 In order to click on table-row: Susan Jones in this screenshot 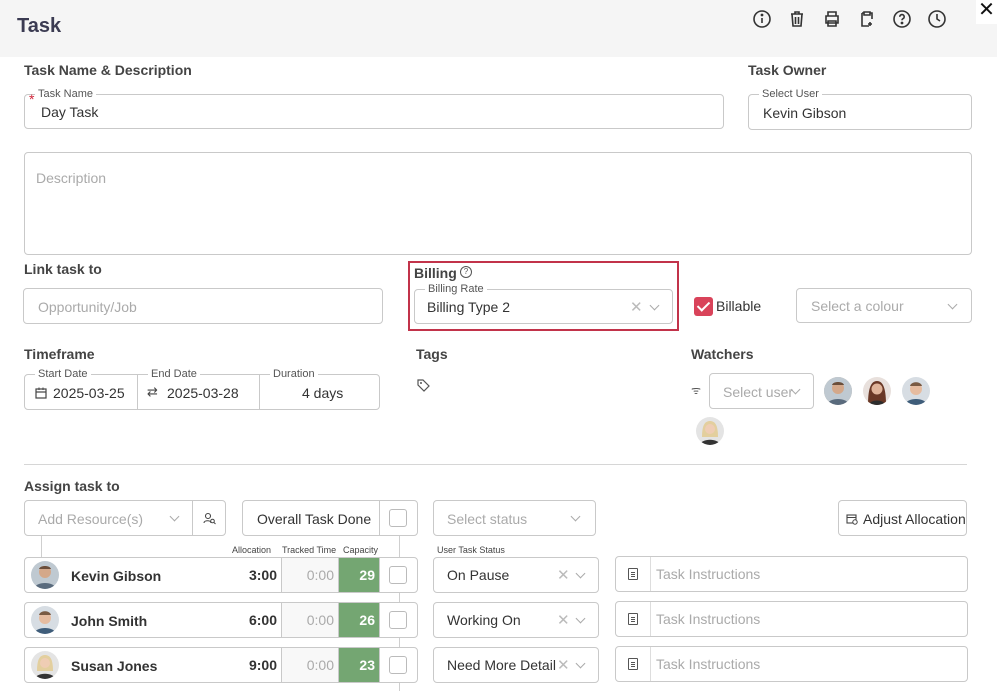, I will do `click(125, 665)`.